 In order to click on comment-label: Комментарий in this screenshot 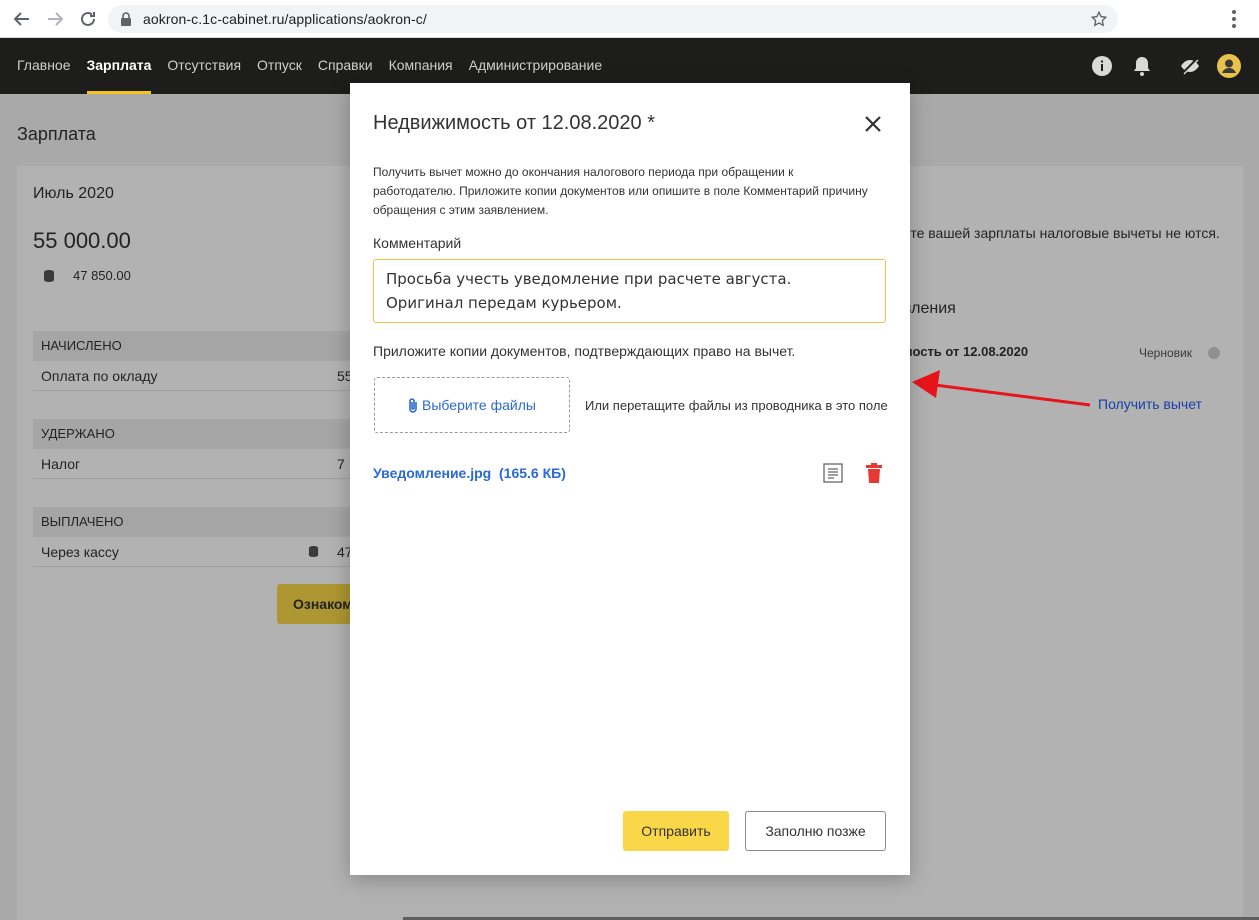, I will do `click(417, 243)`.